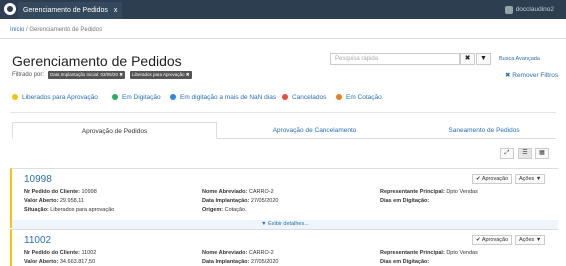 This screenshot has width=566, height=266. Describe the element at coordinates (60, 97) in the screenshot. I see `legend-label: Liberados para Aprovação` at that location.